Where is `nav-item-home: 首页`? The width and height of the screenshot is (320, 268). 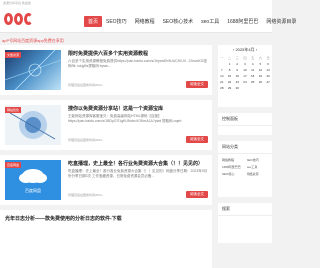
nav-item-home: 首页 is located at coordinates (93, 21).